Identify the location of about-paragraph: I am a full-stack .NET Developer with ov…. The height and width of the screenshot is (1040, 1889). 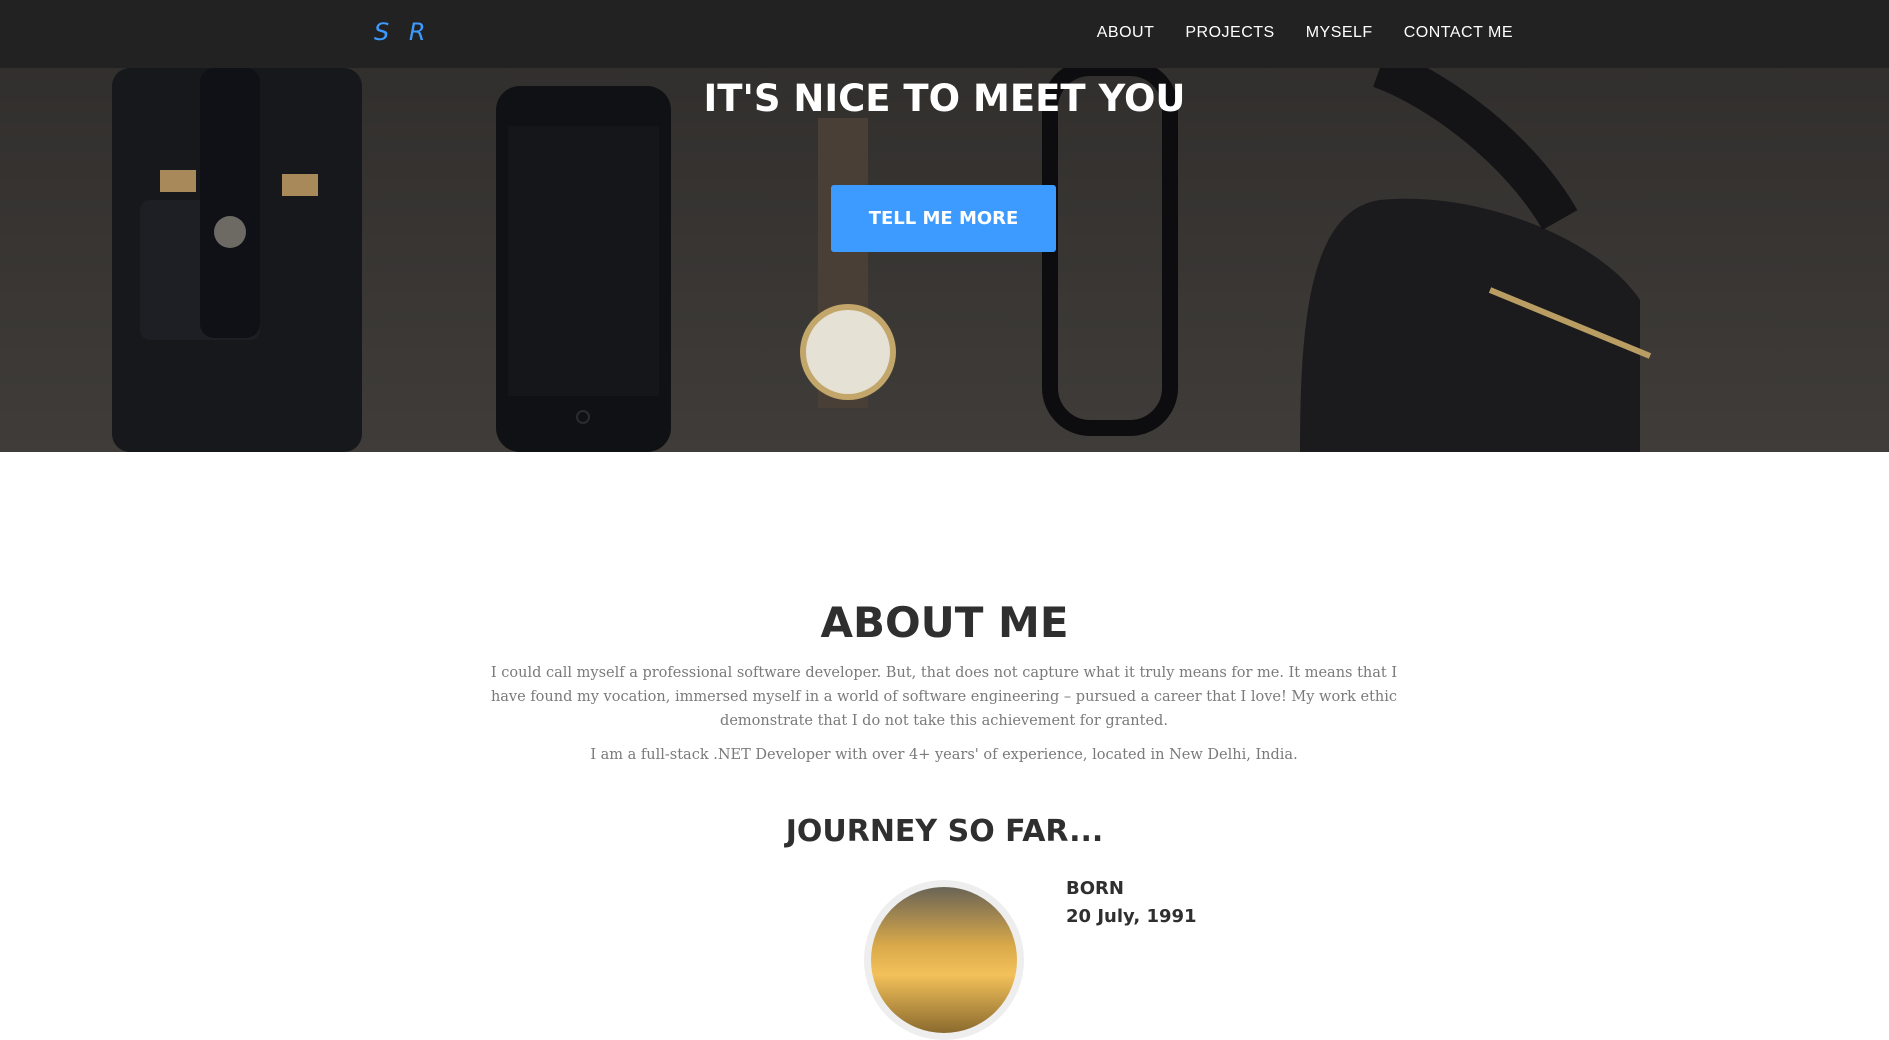
(944, 755).